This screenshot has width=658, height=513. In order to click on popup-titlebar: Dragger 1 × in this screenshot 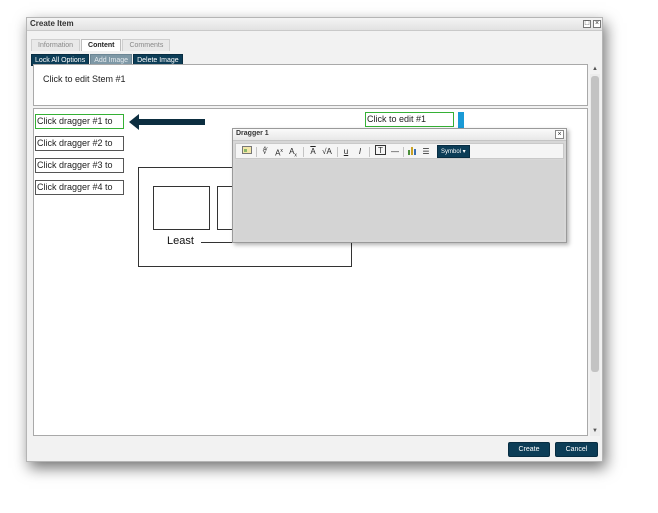, I will do `click(399, 135)`.